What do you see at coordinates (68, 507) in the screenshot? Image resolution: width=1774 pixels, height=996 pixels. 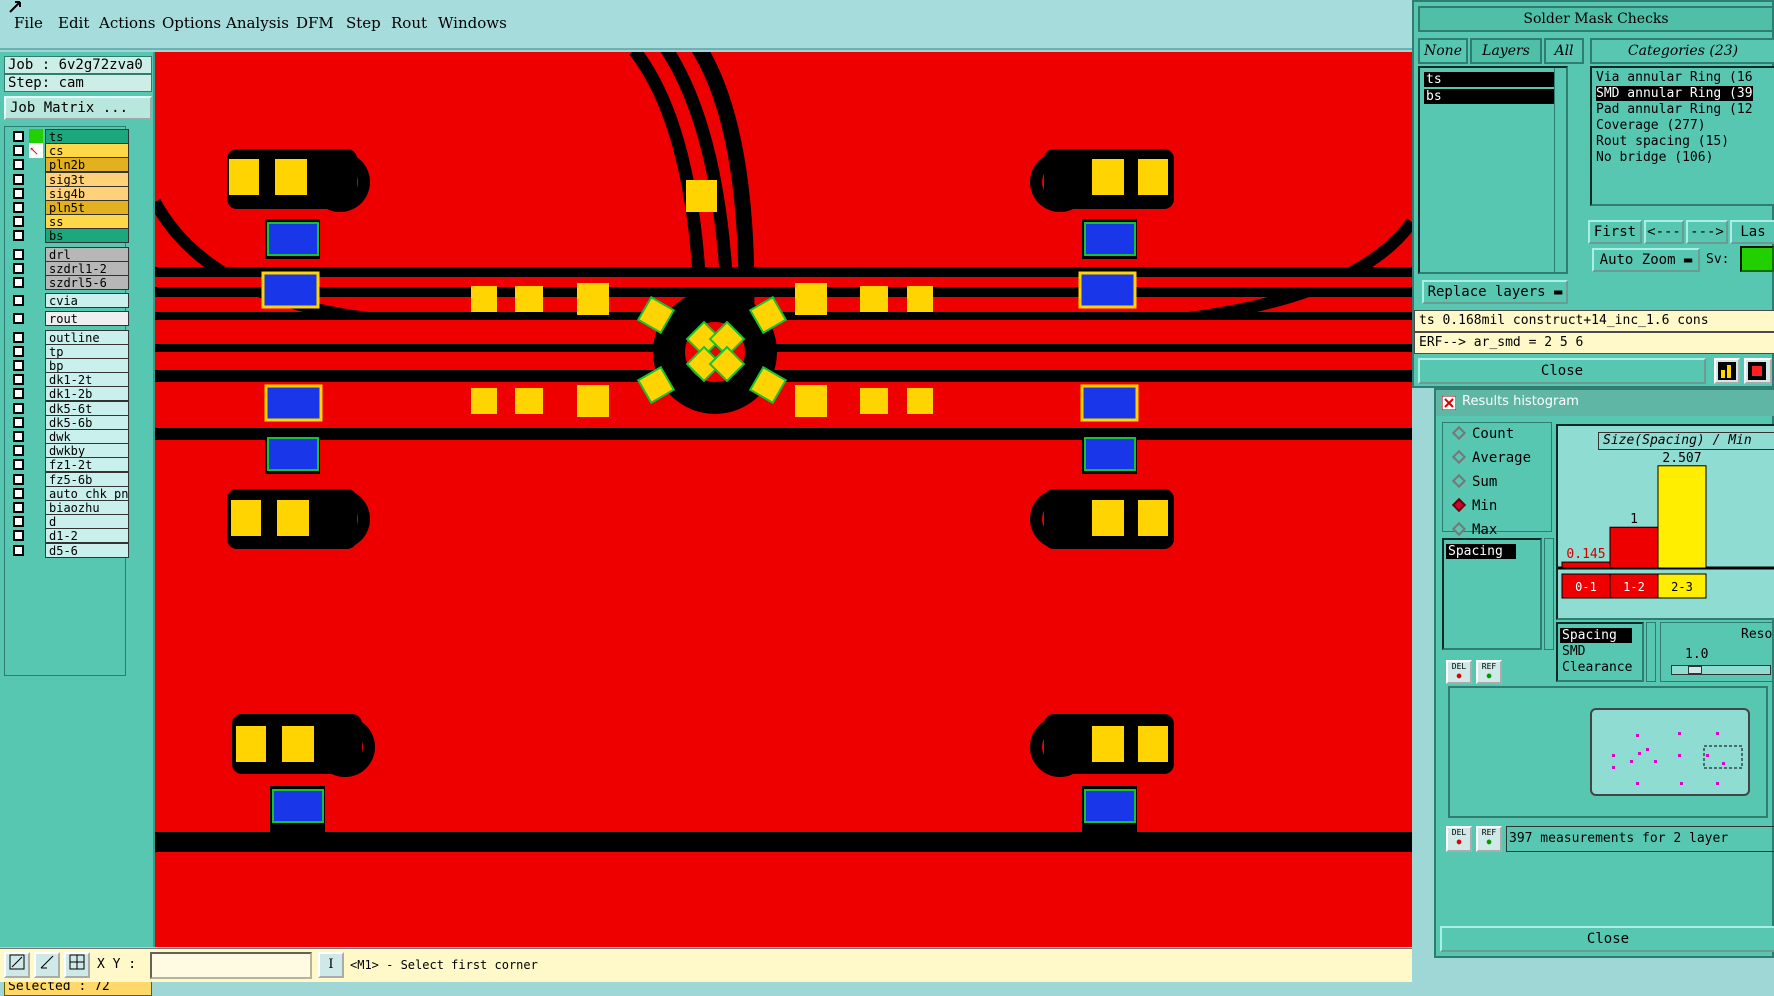 I see `layer-row: biaozhu` at bounding box center [68, 507].